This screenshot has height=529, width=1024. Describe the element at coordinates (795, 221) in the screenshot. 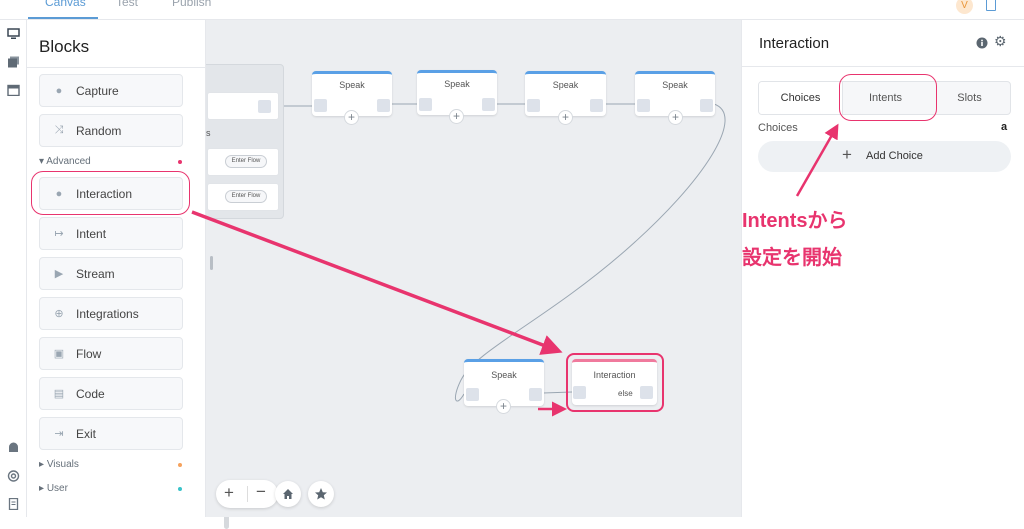

I see `annotation-line-1: Intentsから` at that location.